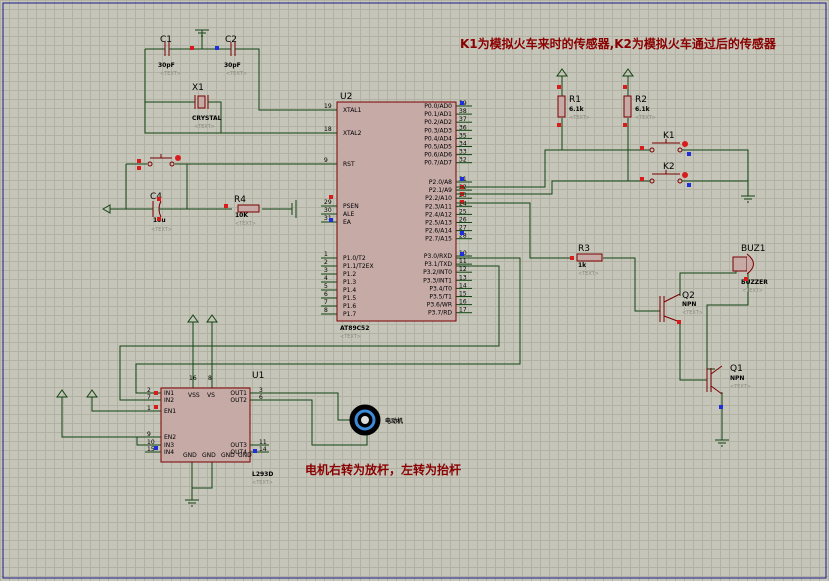 This screenshot has width=829, height=581. What do you see at coordinates (438, 106) in the screenshot?
I see `mcu-pin-name: P0.0/AD0` at bounding box center [438, 106].